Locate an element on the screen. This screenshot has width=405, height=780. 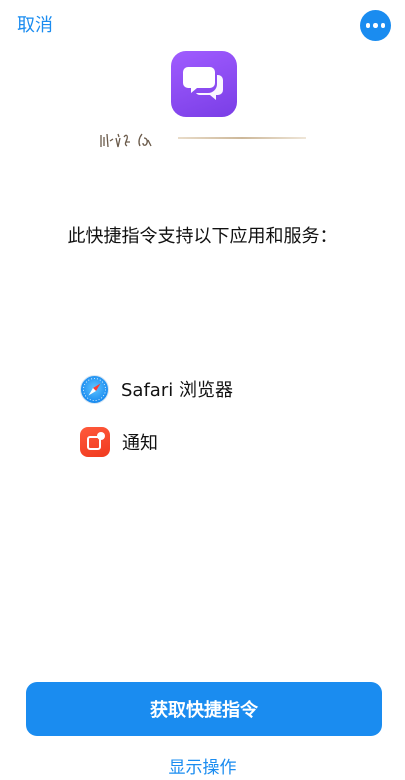
top-bar: 取消 is located at coordinates (202, 27).